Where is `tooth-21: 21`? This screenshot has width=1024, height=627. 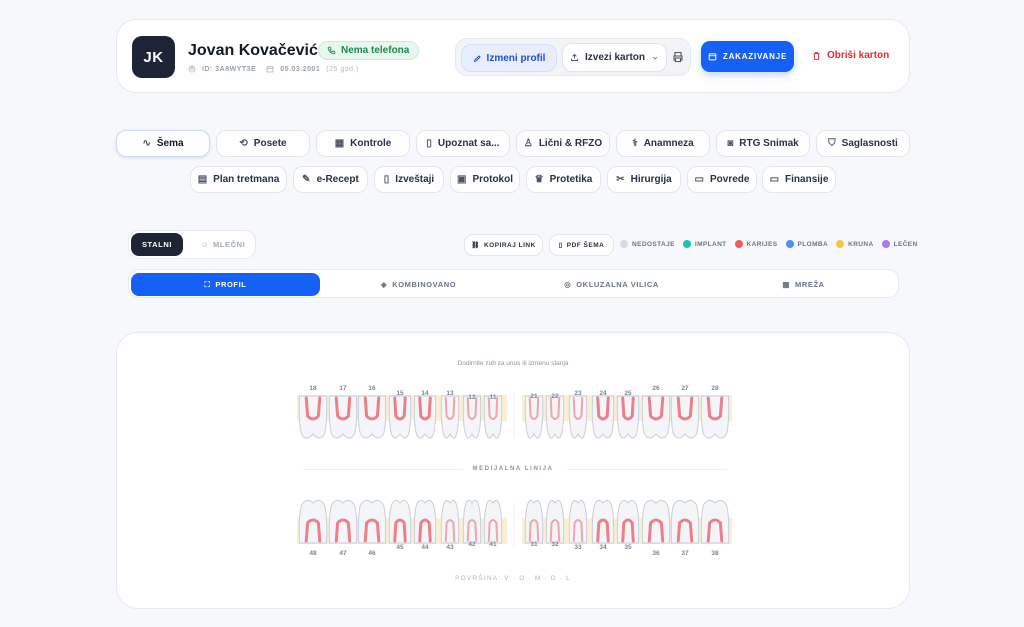
tooth-21: 21 is located at coordinates (534, 416).